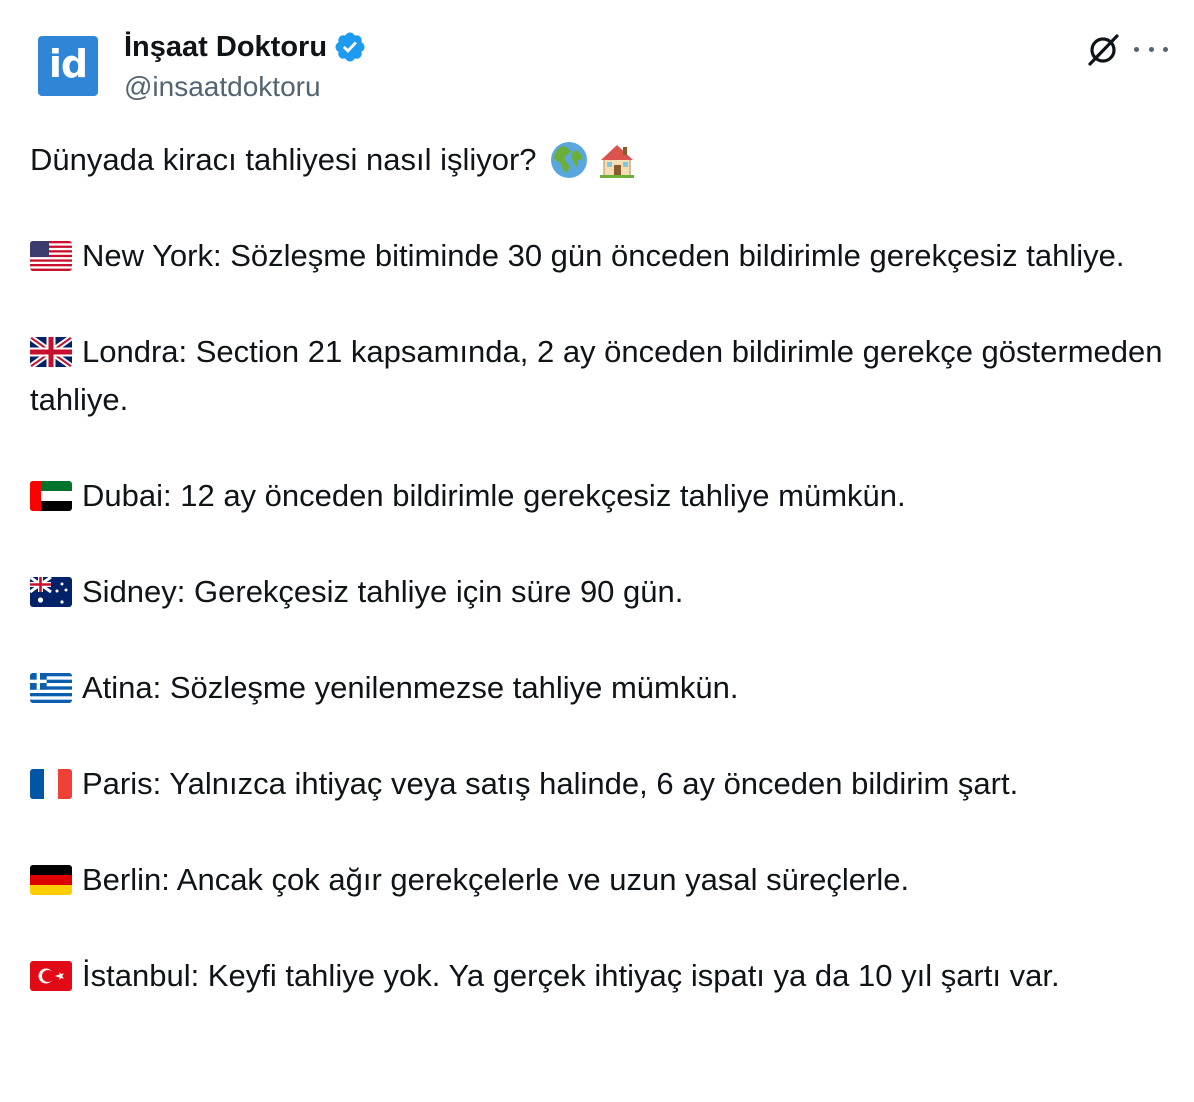 The width and height of the screenshot is (1194, 1102). Describe the element at coordinates (617, 160) in the screenshot. I see `house-emoji-icon` at that location.